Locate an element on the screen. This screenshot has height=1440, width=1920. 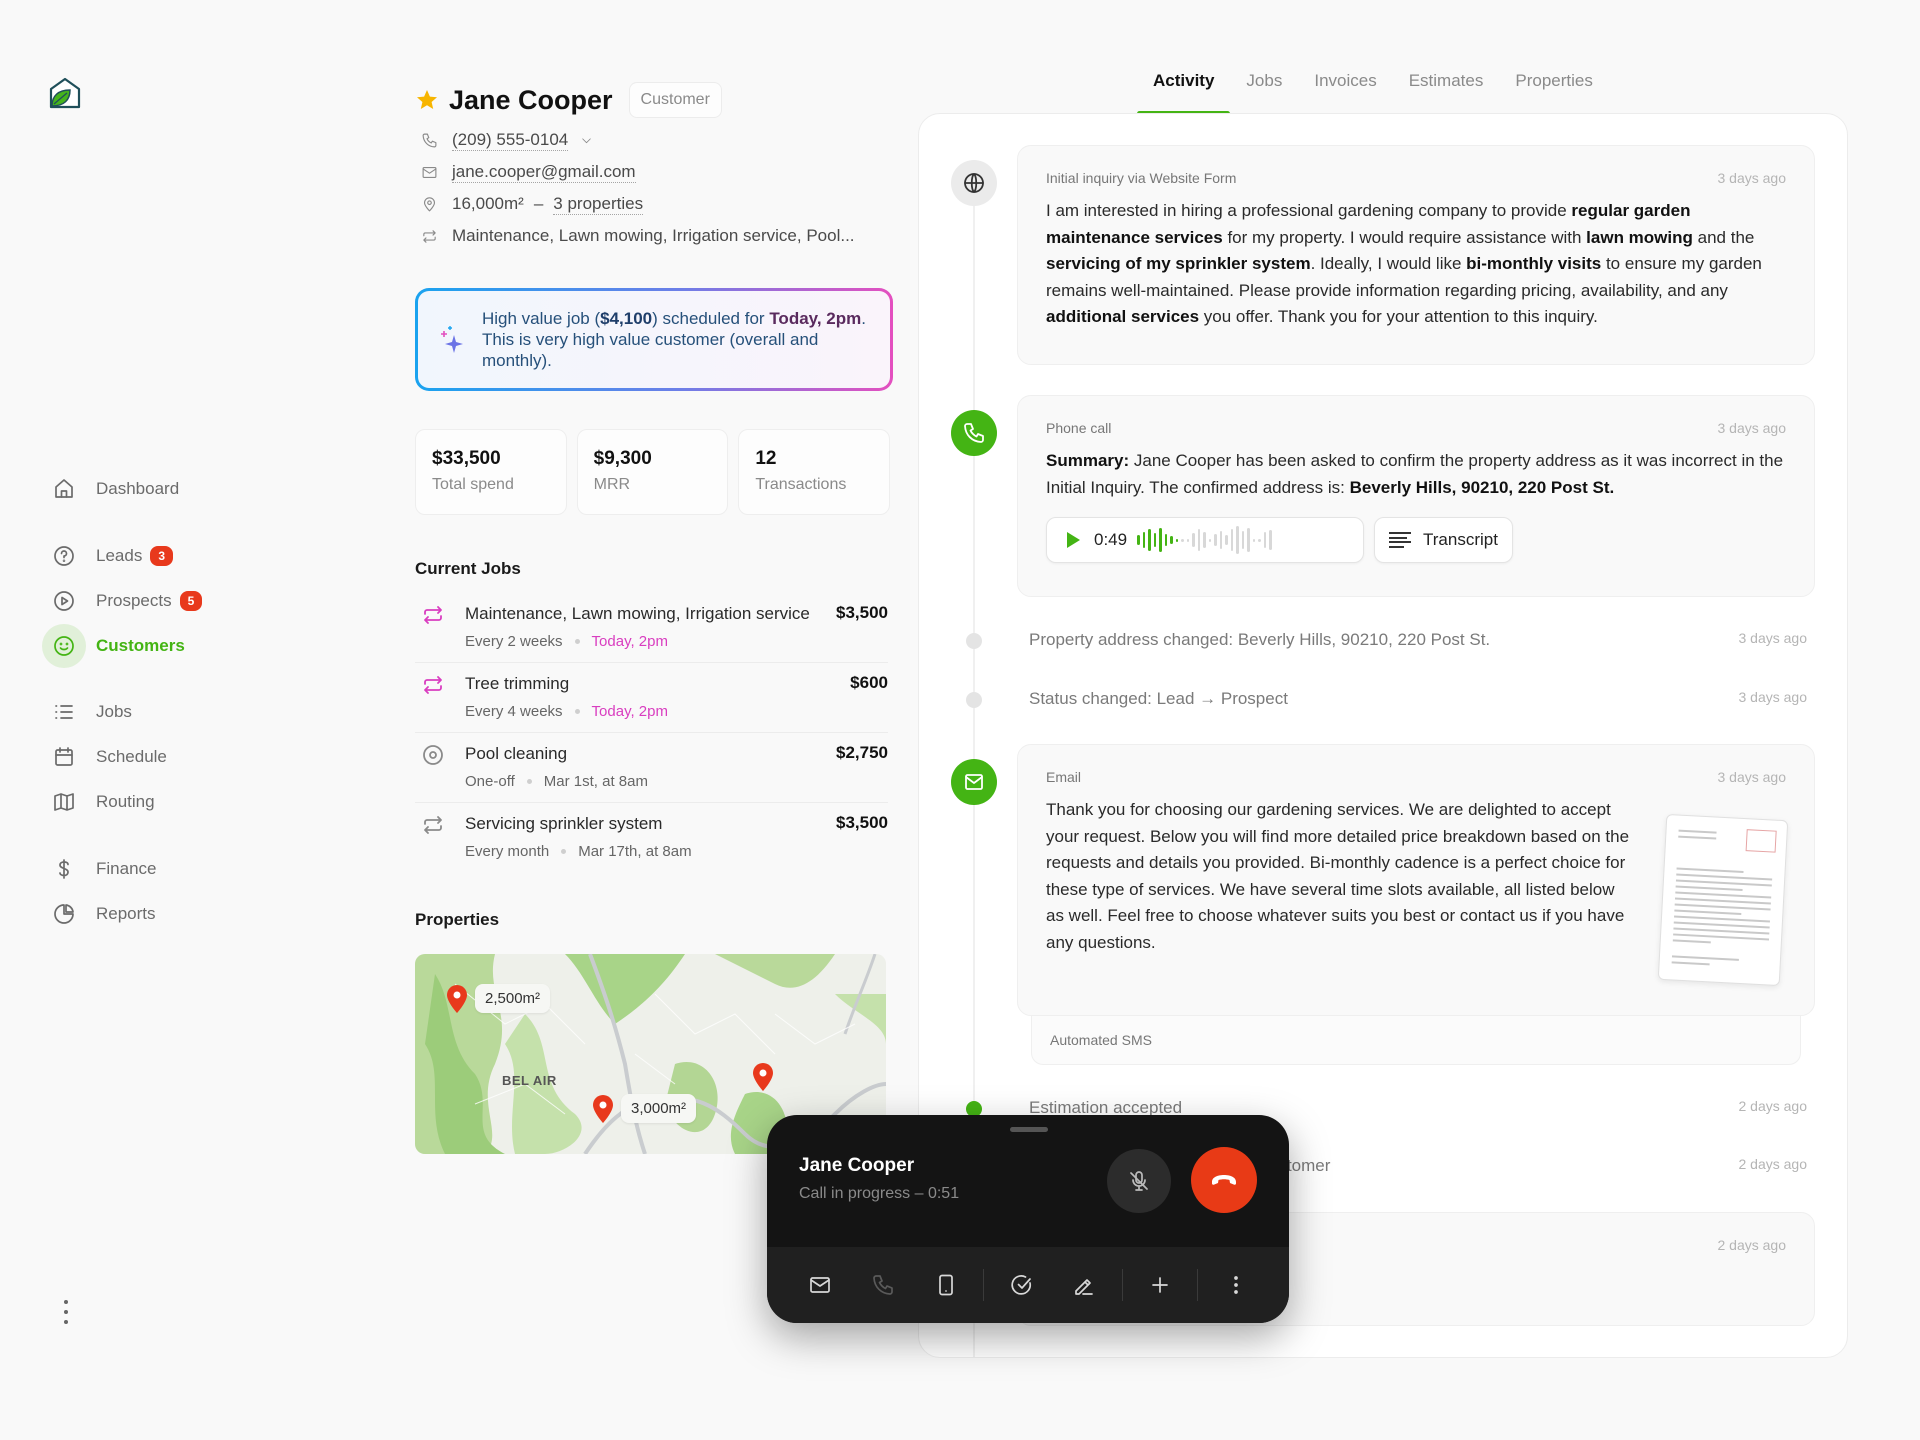
phone-icon is located at coordinates (974, 433).